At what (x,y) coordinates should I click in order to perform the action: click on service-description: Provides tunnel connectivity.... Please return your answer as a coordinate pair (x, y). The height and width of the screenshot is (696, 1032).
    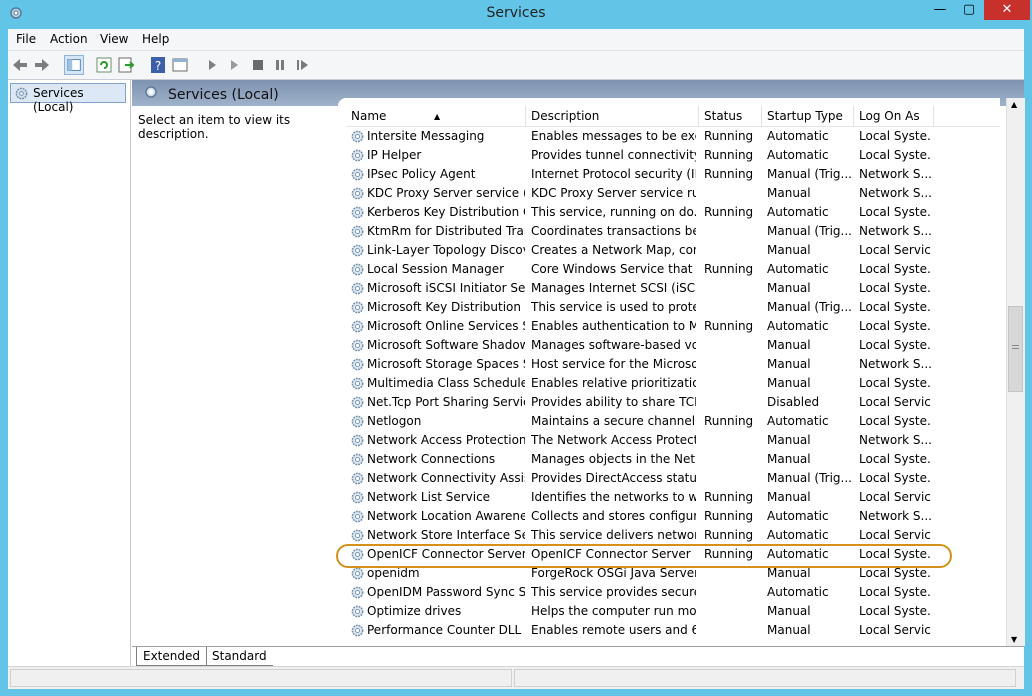
    Looking at the image, I should click on (613, 155).